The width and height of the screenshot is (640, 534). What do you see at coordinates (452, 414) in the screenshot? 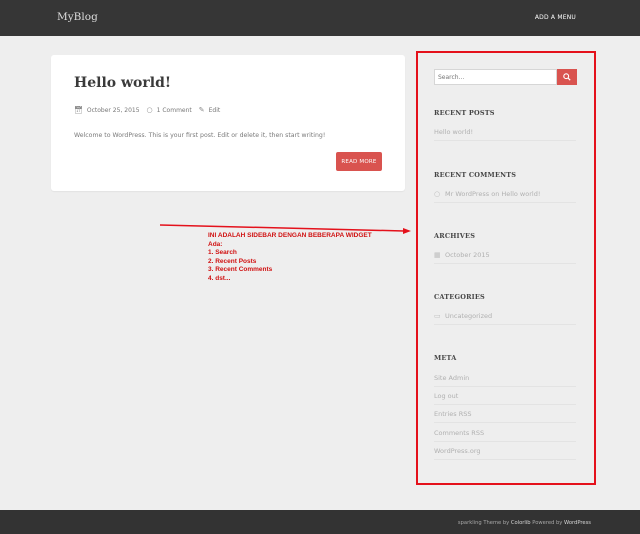
I see `meta-link-entries-rss: Entries RSS` at bounding box center [452, 414].